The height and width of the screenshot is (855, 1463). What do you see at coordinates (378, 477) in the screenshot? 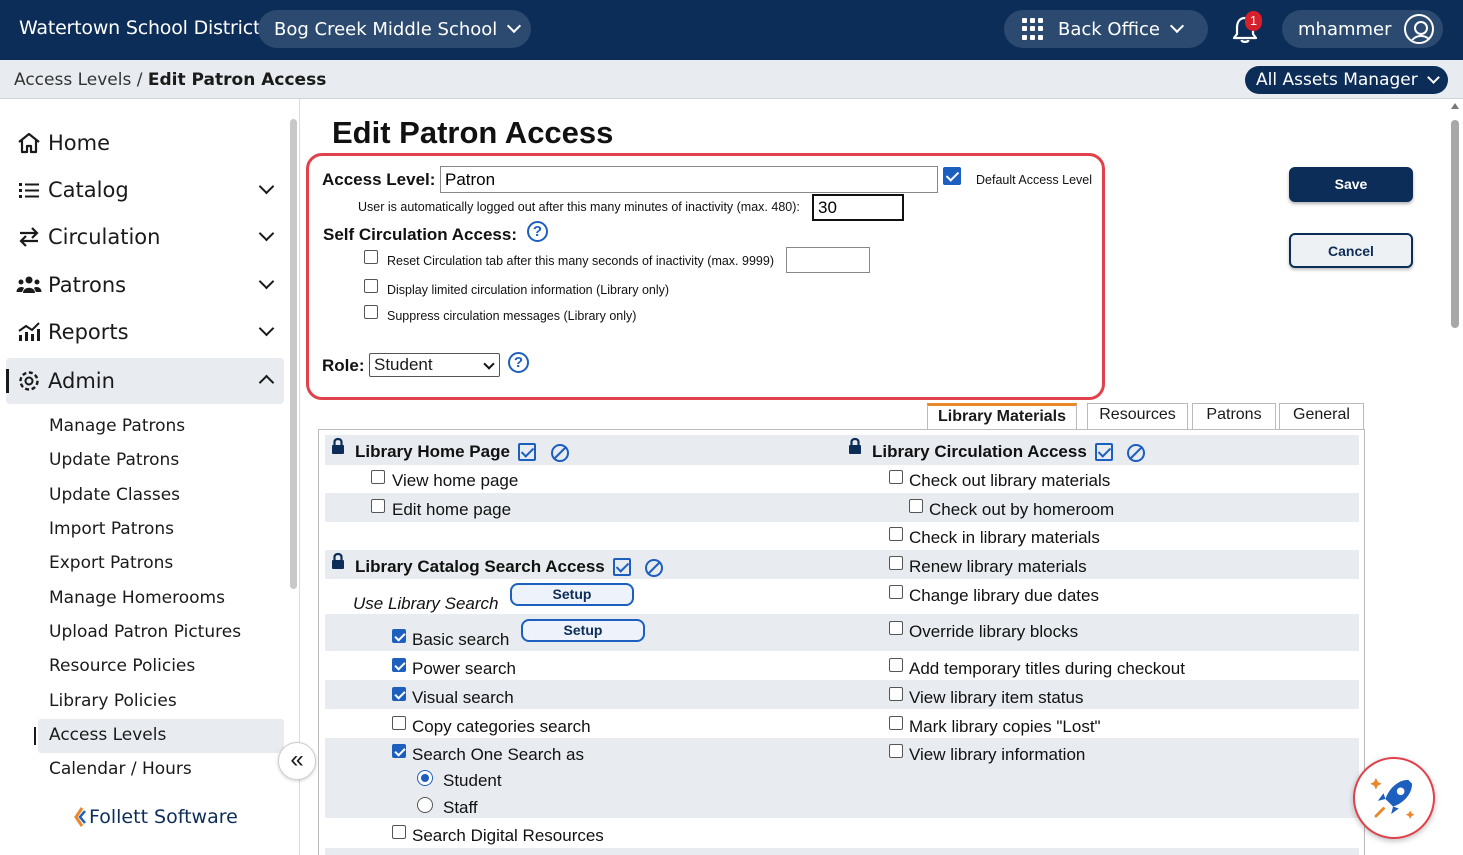
I see `view-home-page-checkbox` at bounding box center [378, 477].